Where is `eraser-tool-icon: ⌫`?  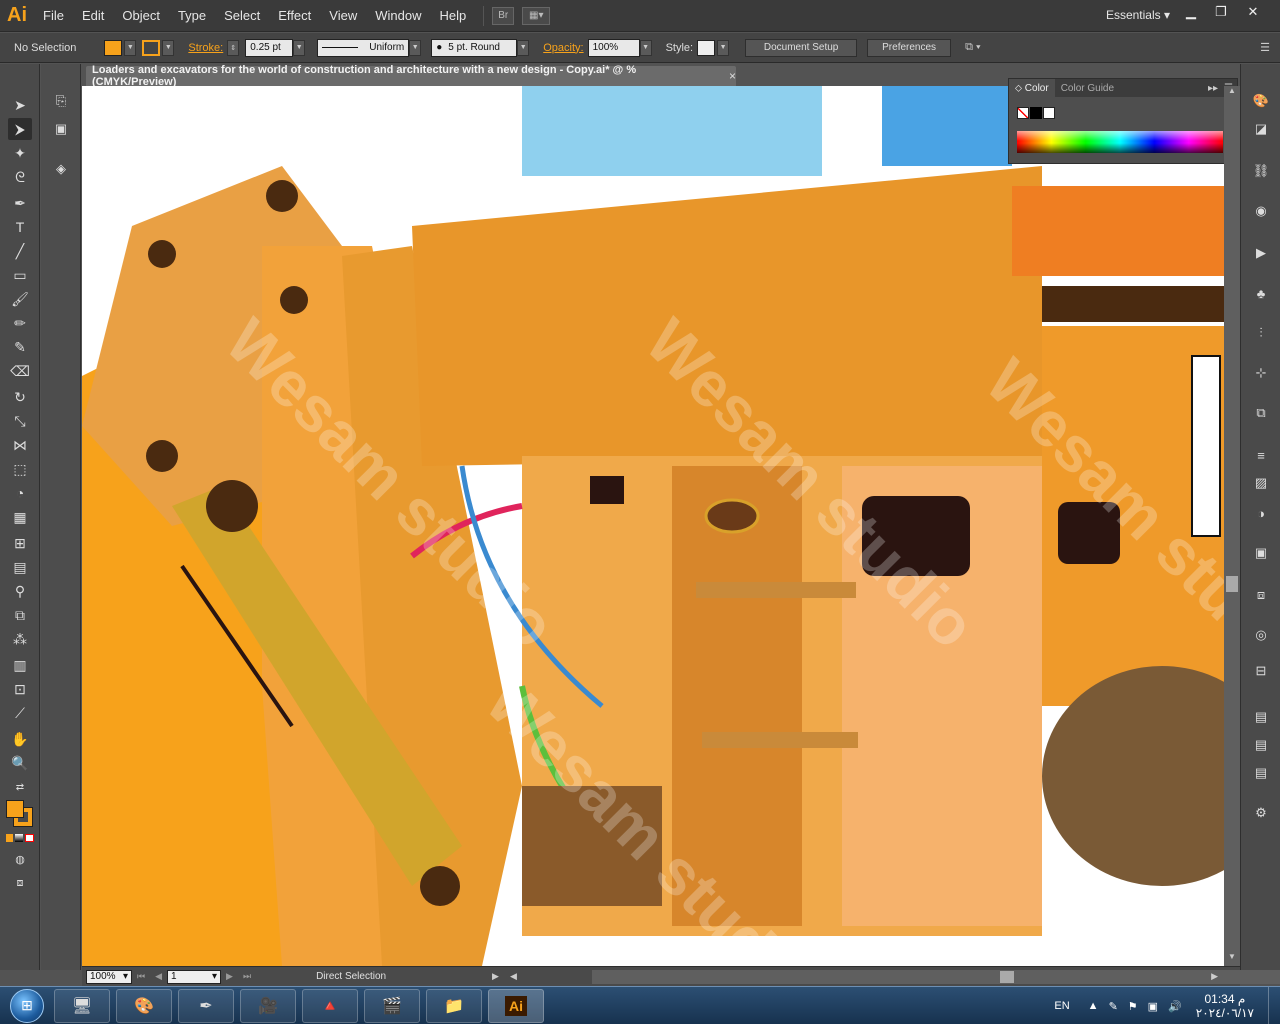 eraser-tool-icon: ⌫ is located at coordinates (20, 371).